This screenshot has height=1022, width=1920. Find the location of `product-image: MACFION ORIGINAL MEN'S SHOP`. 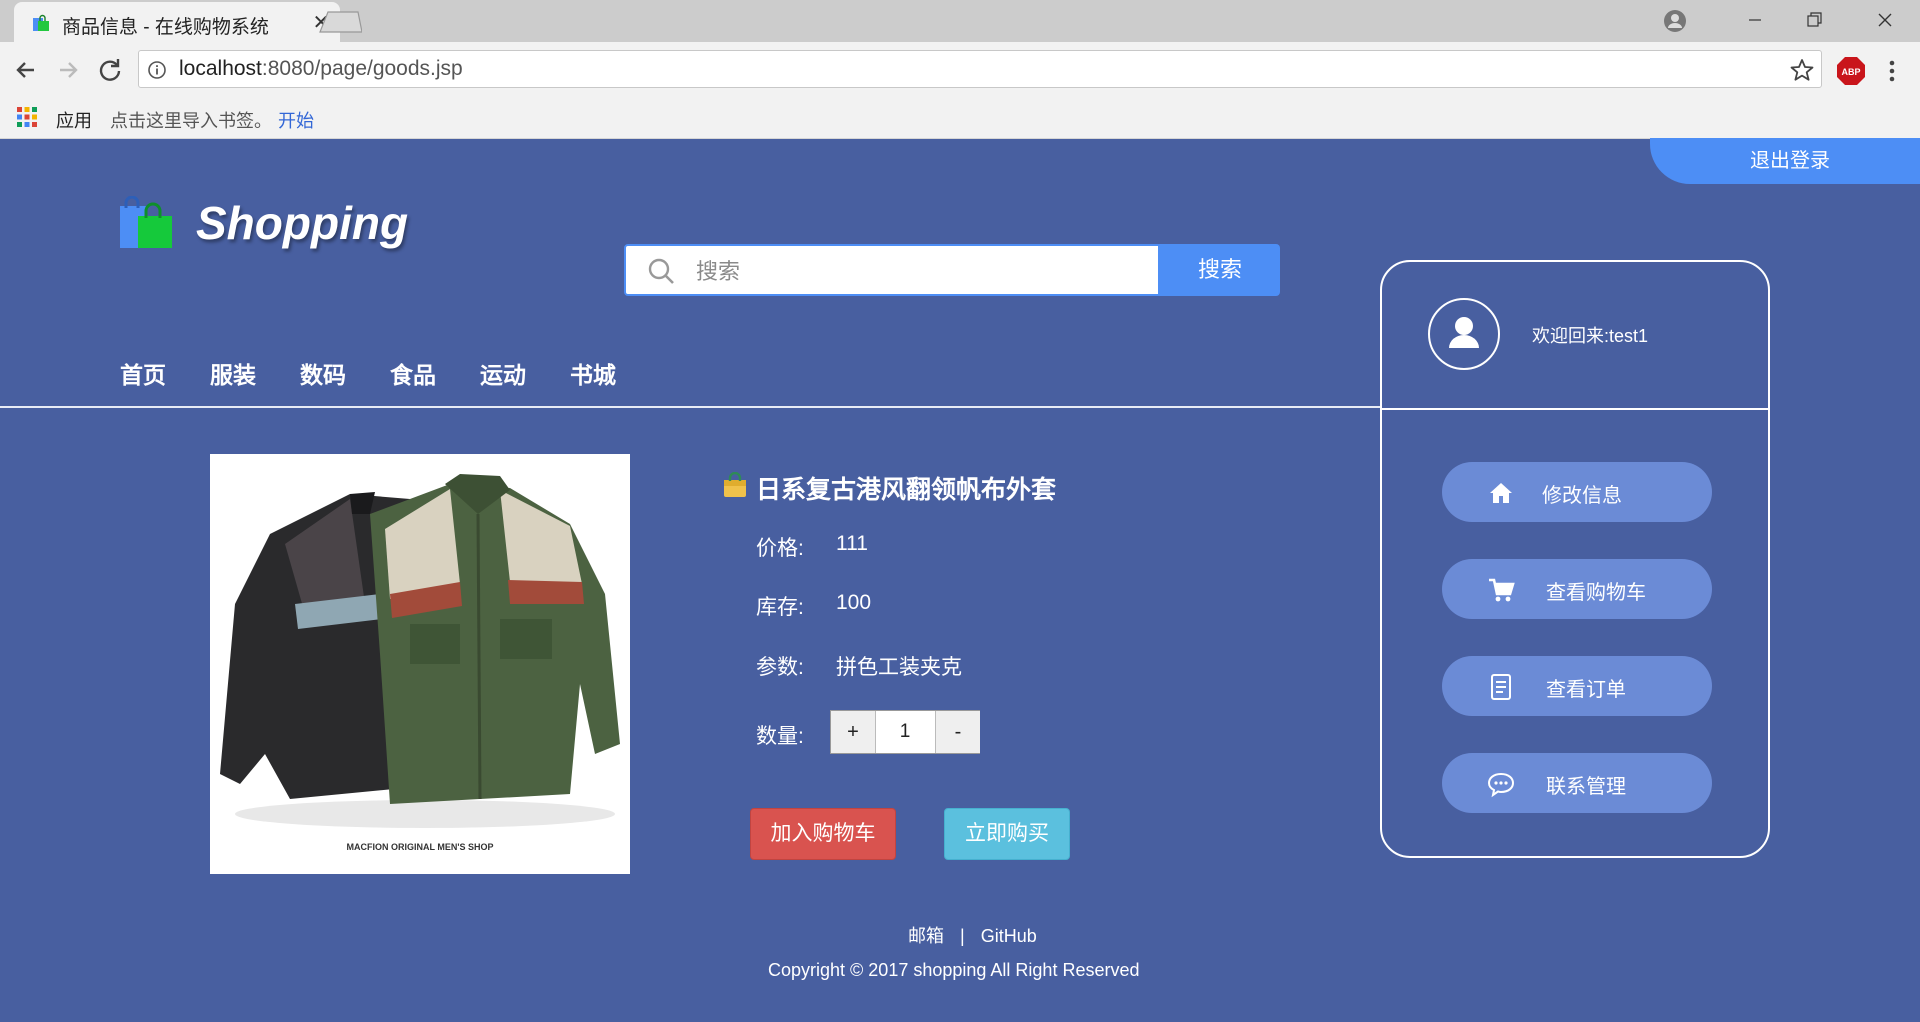

product-image: MACFION ORIGINAL MEN'S SHOP is located at coordinates (420, 664).